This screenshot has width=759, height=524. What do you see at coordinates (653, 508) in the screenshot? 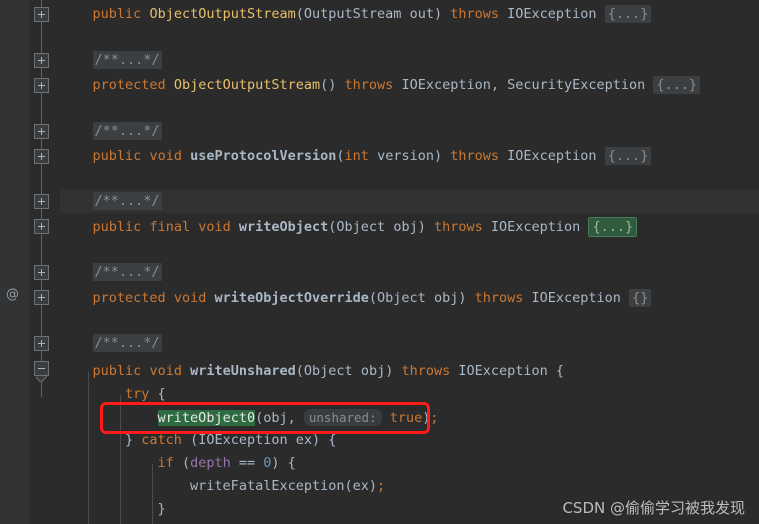
I see `watermark-text: CSDN @偷偷学习被我发现` at bounding box center [653, 508].